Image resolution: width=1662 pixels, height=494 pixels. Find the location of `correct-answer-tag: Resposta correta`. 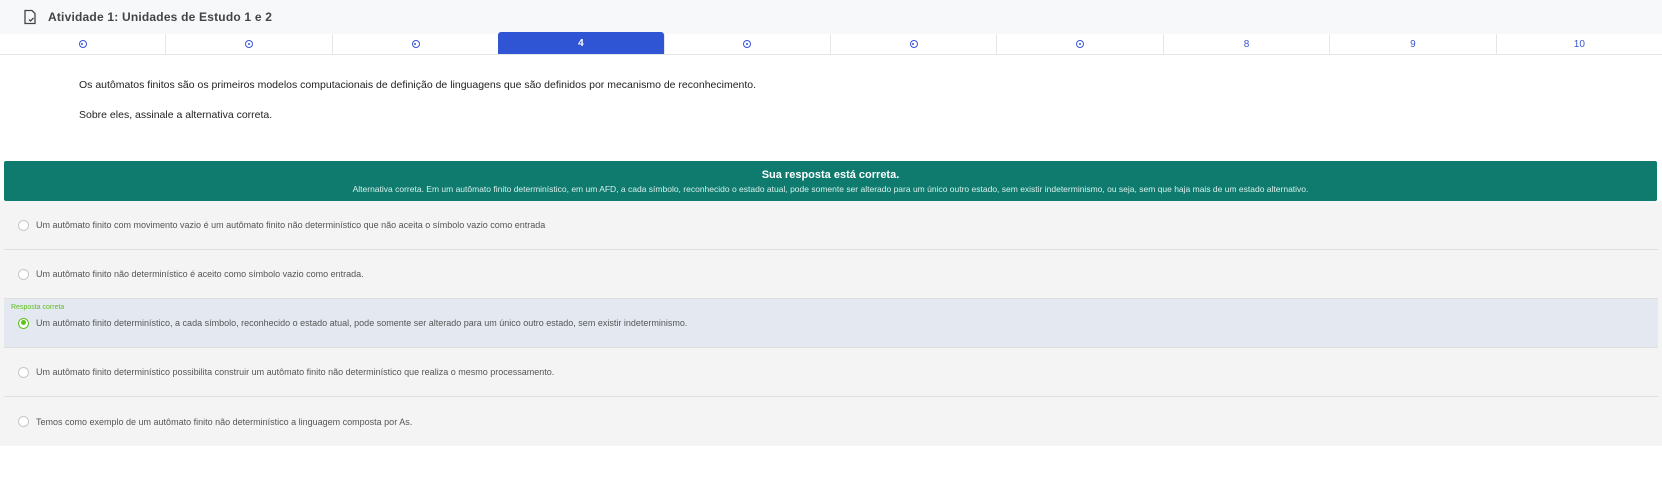

correct-answer-tag: Resposta correta is located at coordinates (38, 307).